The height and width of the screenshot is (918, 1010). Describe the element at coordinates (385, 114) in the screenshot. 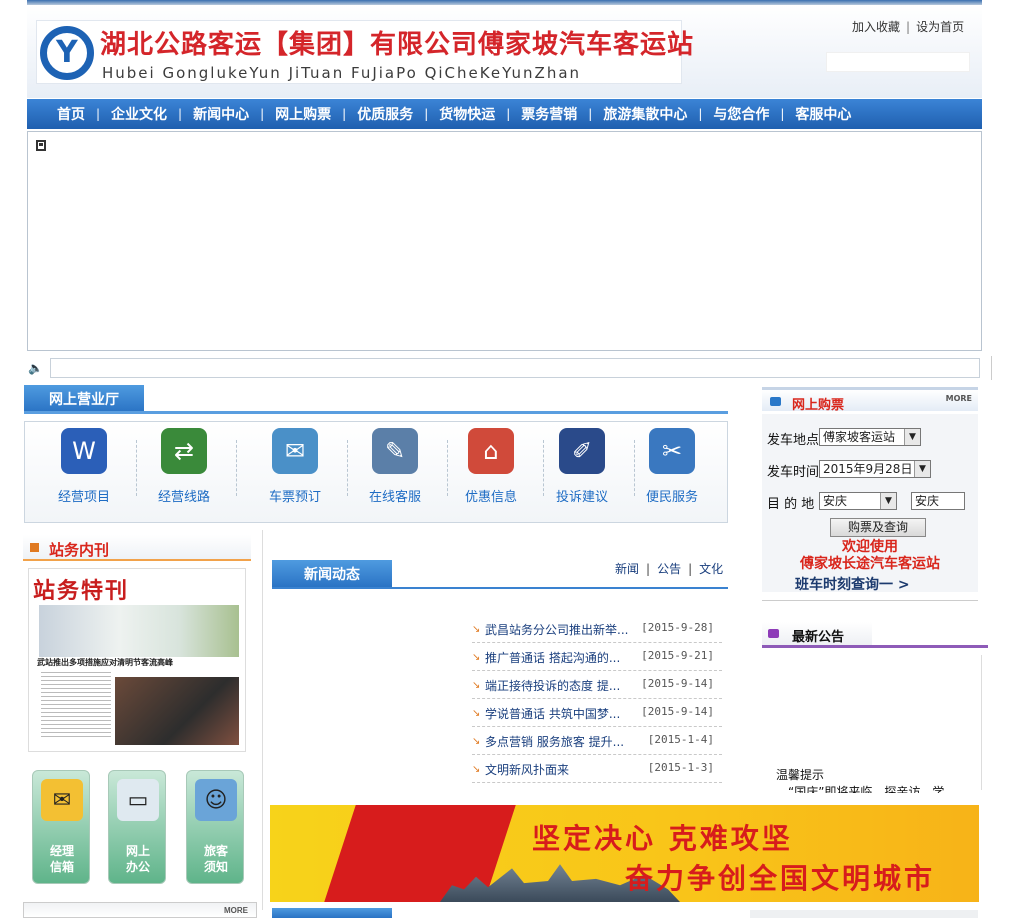

I see `nav-item: 优质服务` at that location.